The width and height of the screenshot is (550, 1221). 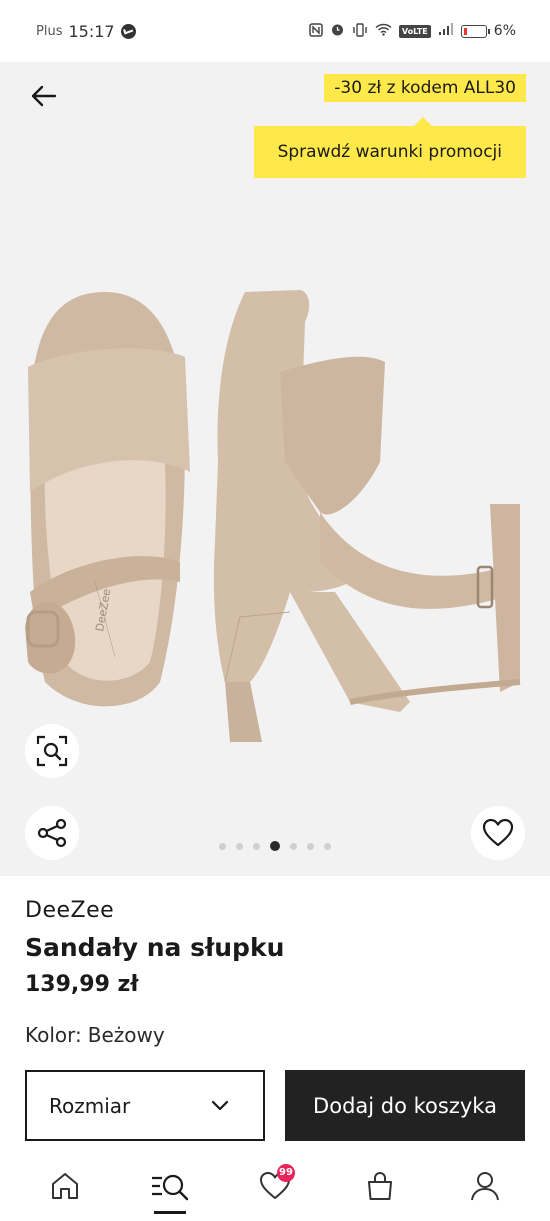 What do you see at coordinates (275, 31) in the screenshot?
I see `status-bar: Plus 15:17 VoLTE 6%` at bounding box center [275, 31].